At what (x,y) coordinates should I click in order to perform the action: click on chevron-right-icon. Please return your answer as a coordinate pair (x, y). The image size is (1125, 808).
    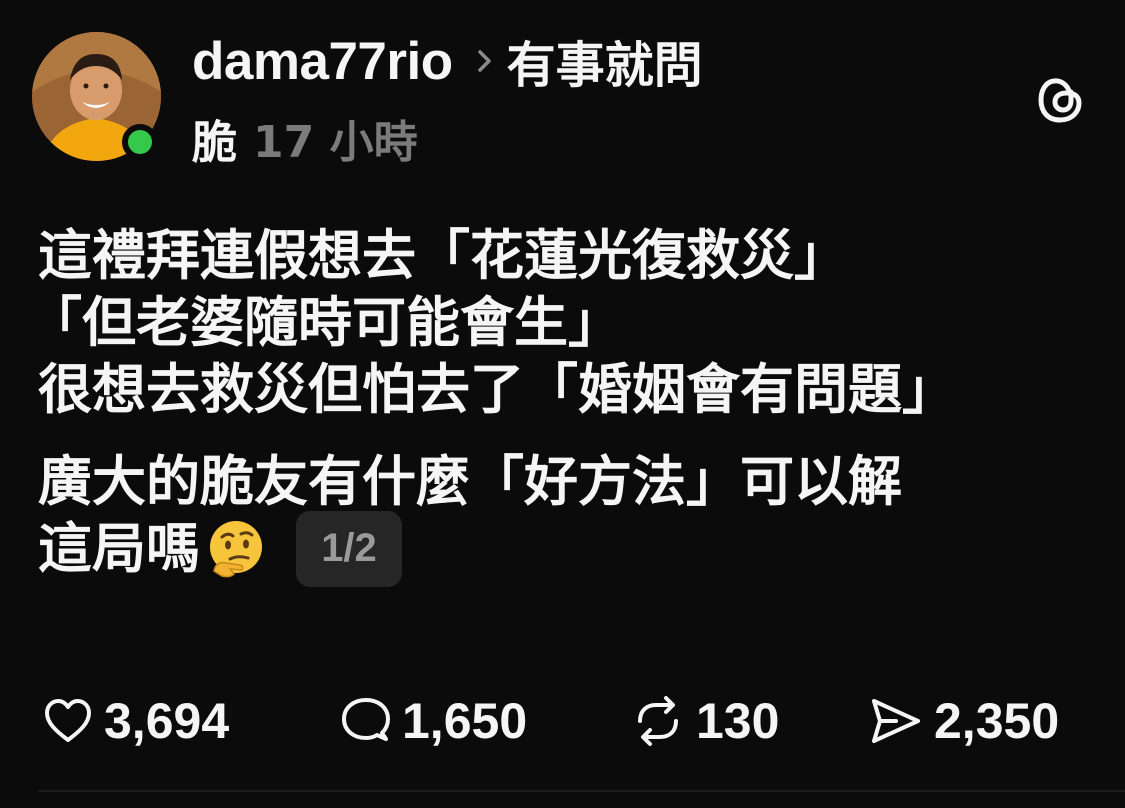
    Looking at the image, I should click on (484, 61).